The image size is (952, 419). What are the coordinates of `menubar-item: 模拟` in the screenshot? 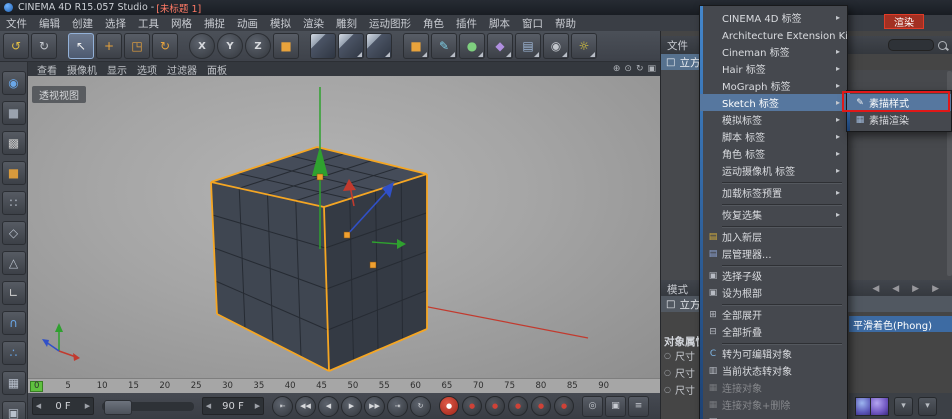 It's located at (280, 23).